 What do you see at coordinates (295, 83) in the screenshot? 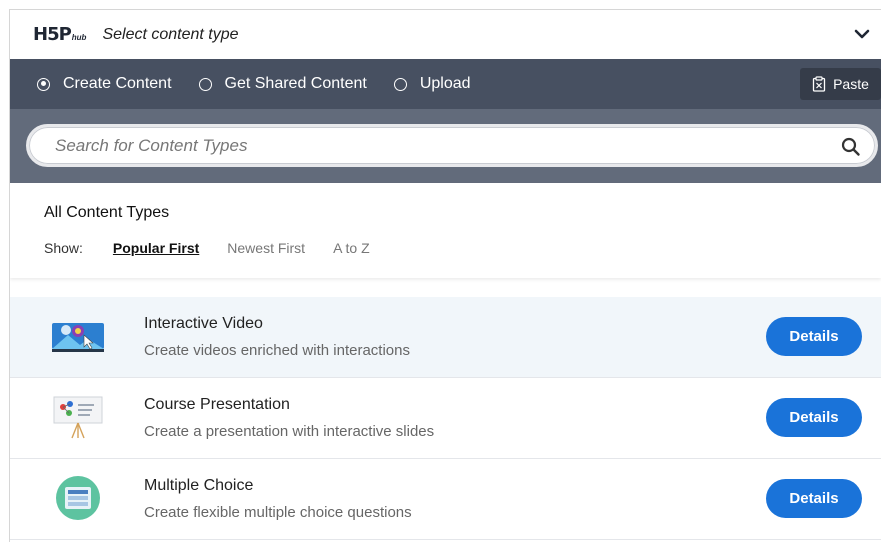
I see `tab-label: Get Shared Content` at bounding box center [295, 83].